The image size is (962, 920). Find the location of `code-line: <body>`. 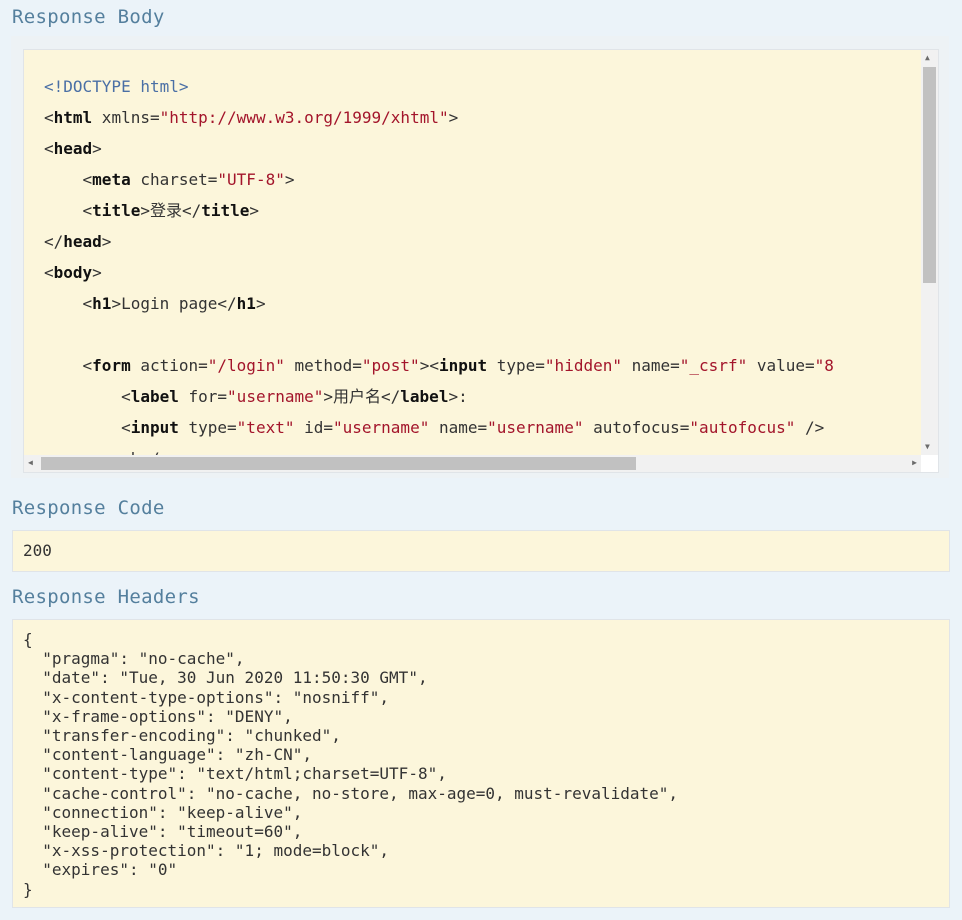

code-line: <body> is located at coordinates (439, 272).